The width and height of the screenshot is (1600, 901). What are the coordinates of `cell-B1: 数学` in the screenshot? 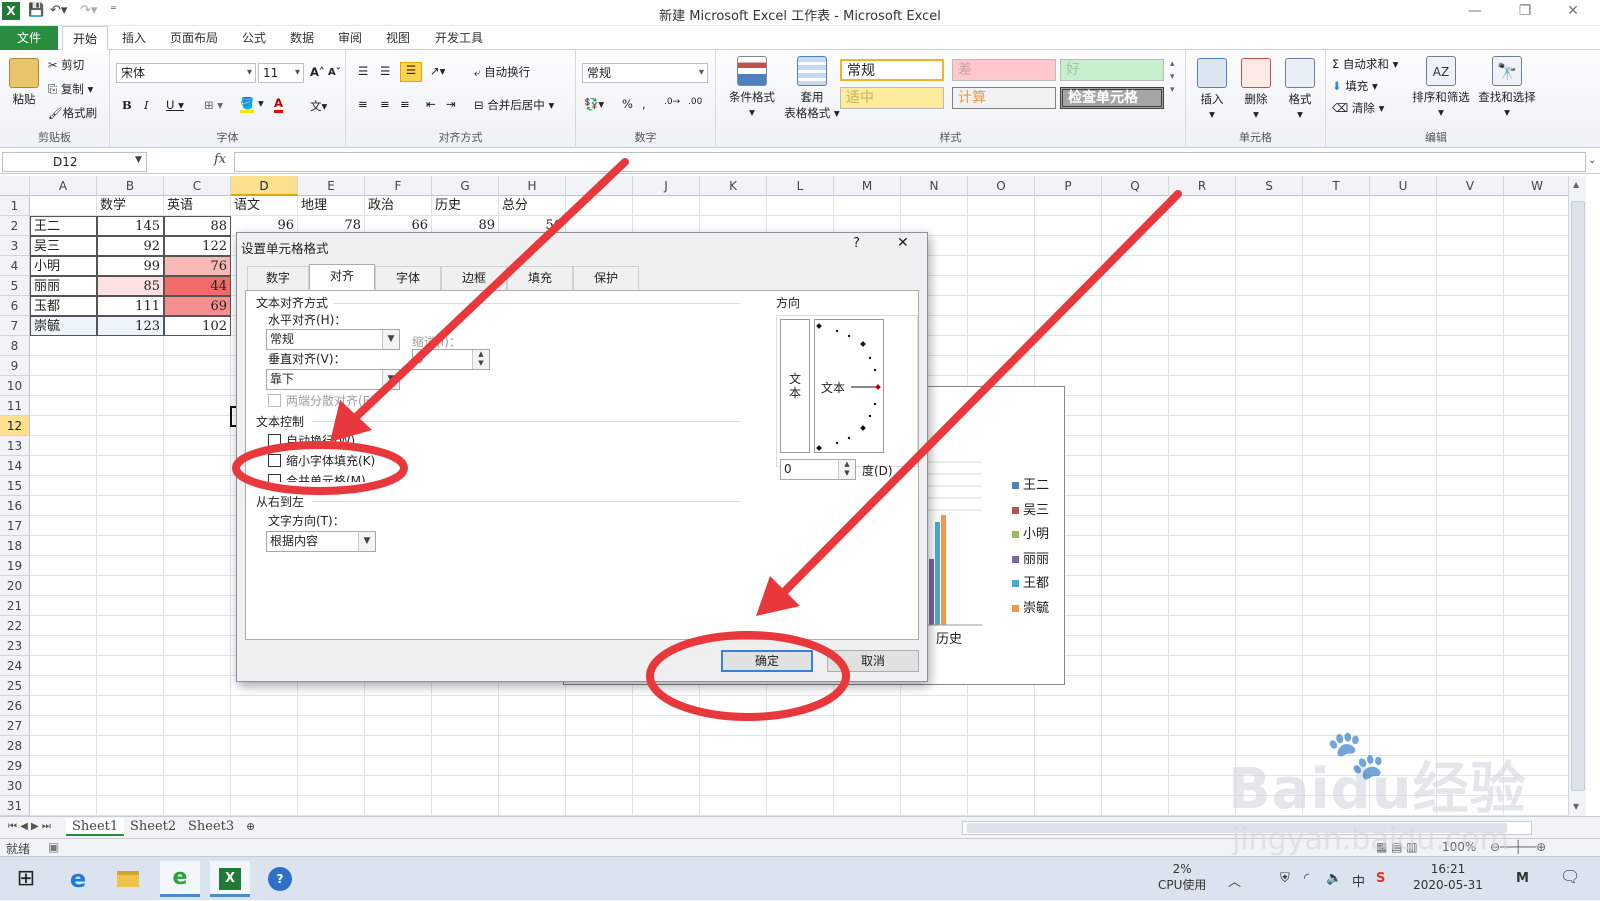 It's located at (130, 206).